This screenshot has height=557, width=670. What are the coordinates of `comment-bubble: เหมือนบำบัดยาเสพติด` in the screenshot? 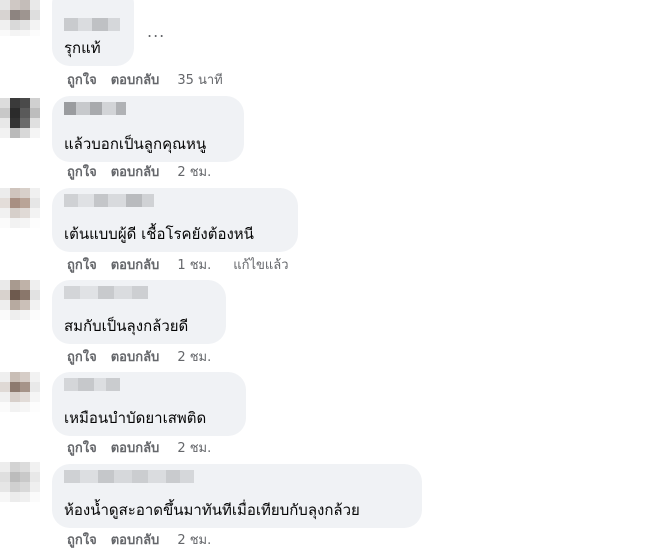 It's located at (149, 404).